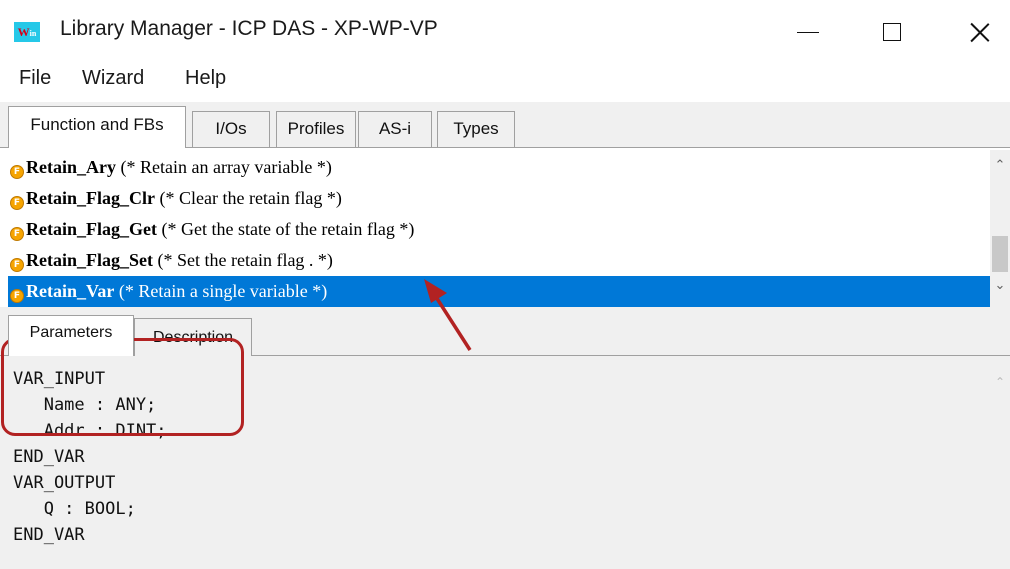 This screenshot has height=569, width=1010. What do you see at coordinates (1000, 463) in the screenshot?
I see `parameters-scrollbar: ⌃` at bounding box center [1000, 463].